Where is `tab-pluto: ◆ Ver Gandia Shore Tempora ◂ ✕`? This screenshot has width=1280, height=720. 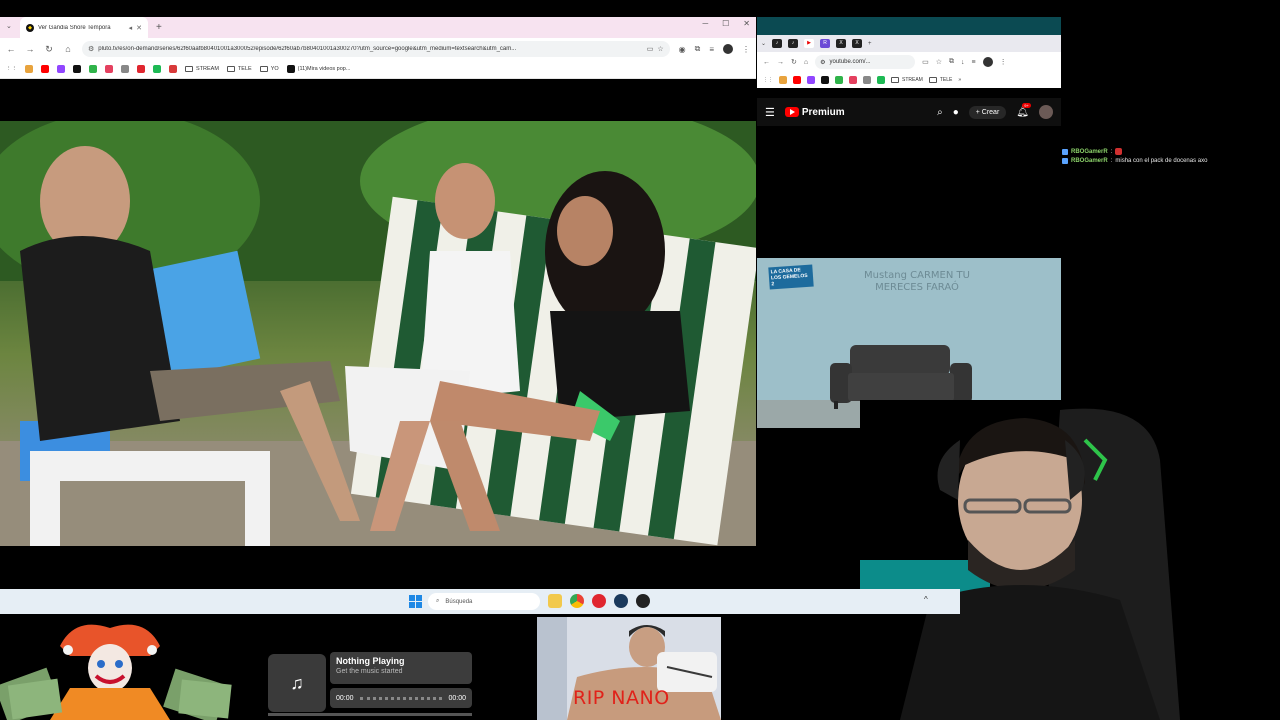
tab-pluto: ◆ Ver Gandia Shore Tempora ◂ ✕ is located at coordinates (84, 27).